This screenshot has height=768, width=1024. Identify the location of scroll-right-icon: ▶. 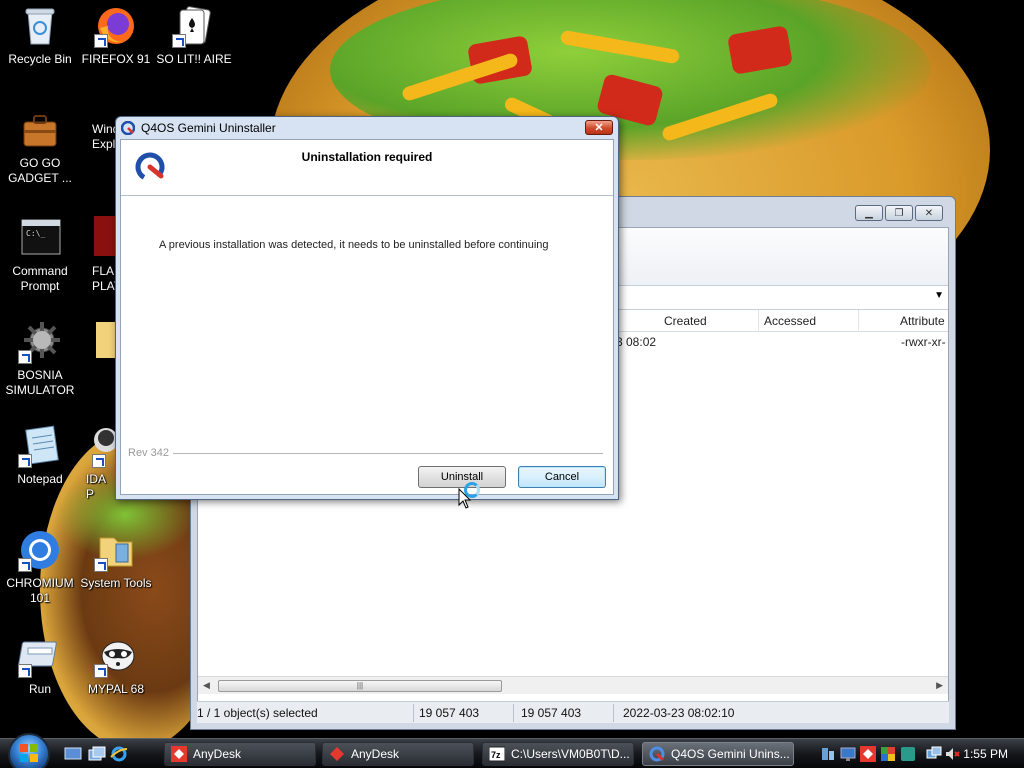
(939, 685).